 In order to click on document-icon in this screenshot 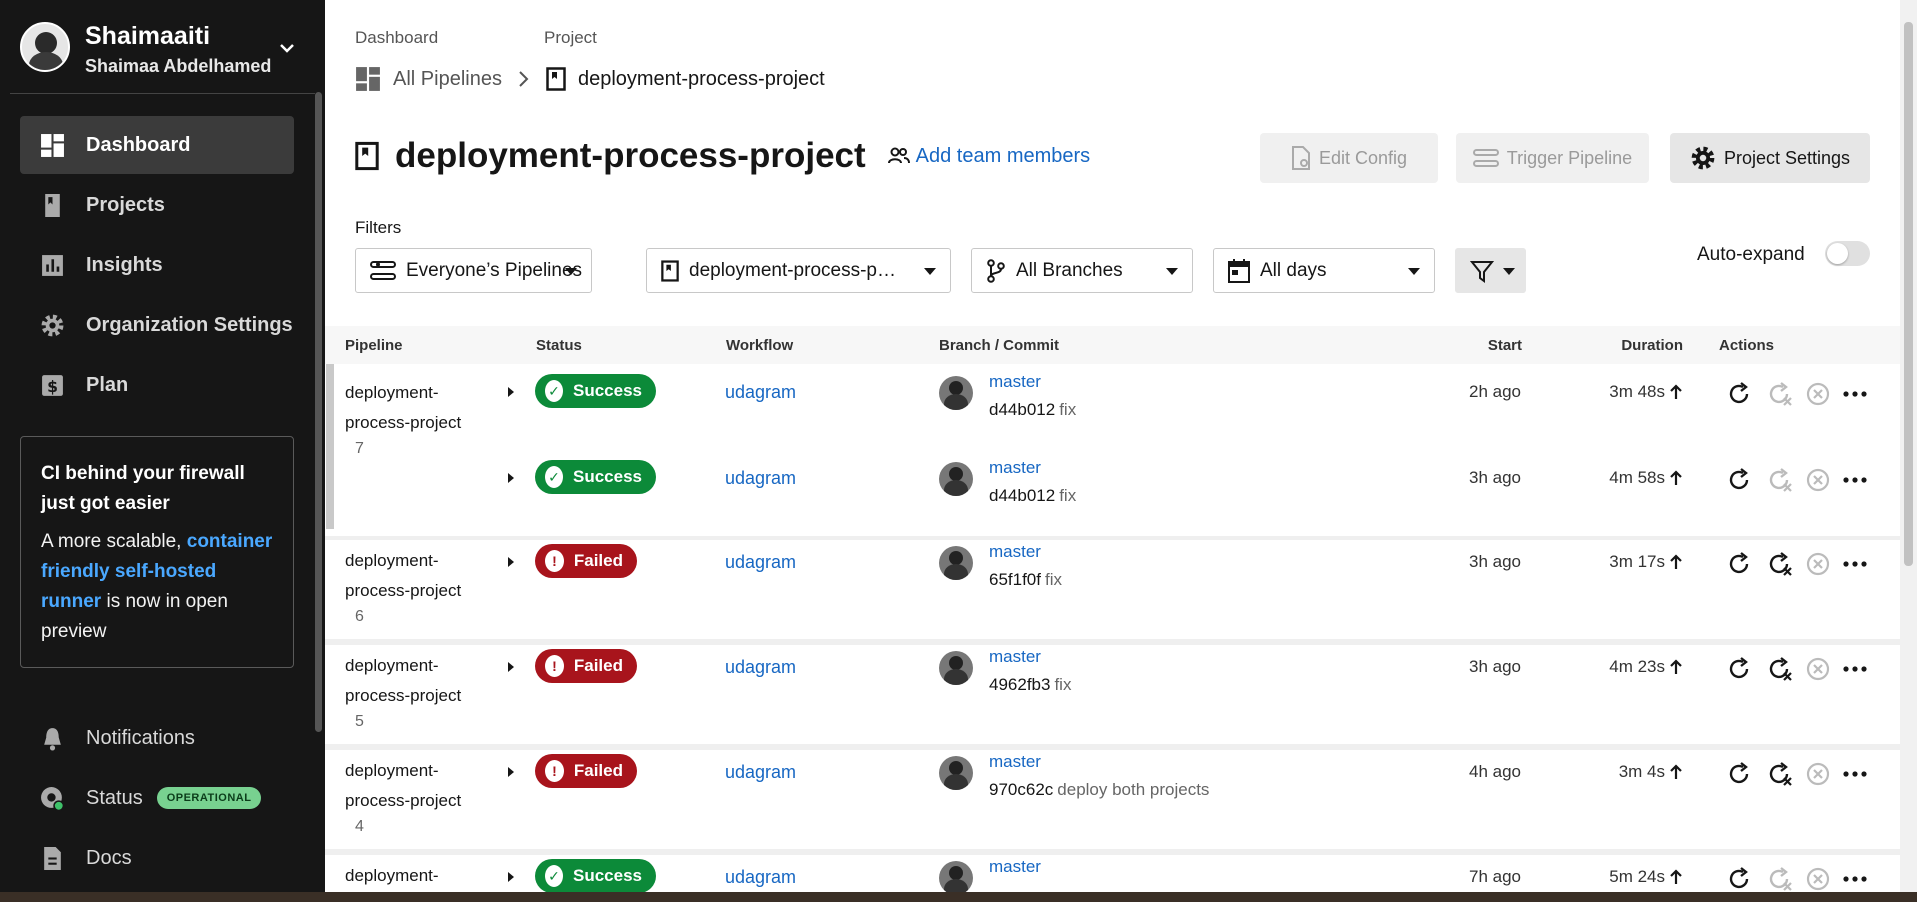, I will do `click(52, 858)`.